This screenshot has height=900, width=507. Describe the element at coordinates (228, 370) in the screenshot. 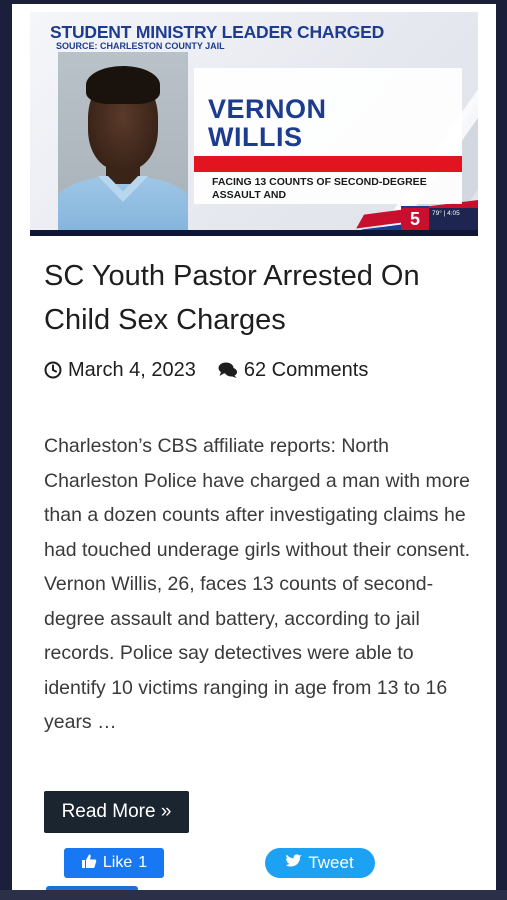

I see `comment-icon` at that location.